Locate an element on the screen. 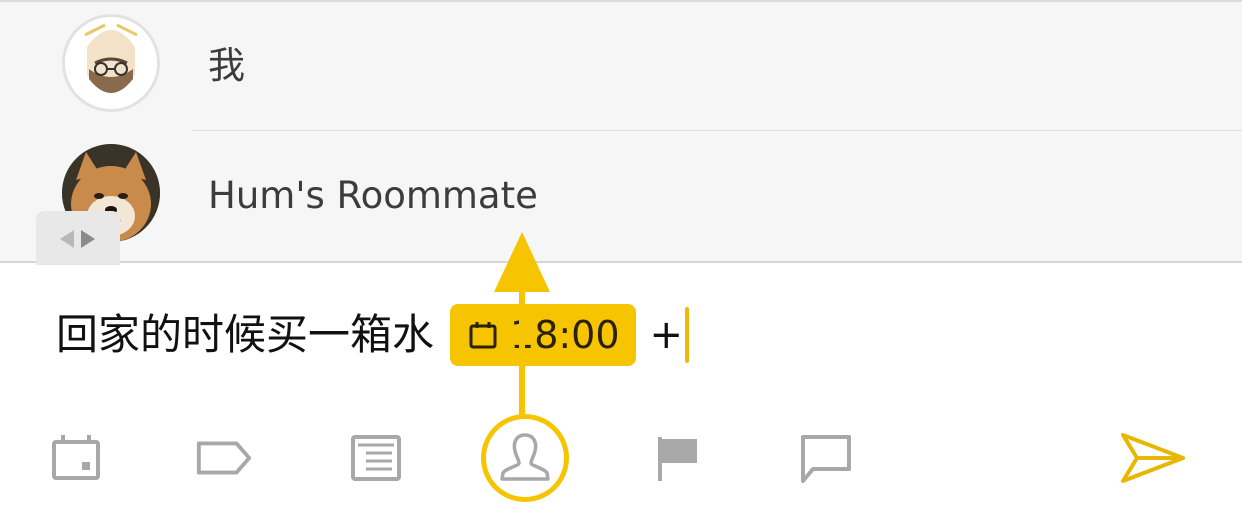  task-text: 回家的时候买一箱水 is located at coordinates (245, 334).